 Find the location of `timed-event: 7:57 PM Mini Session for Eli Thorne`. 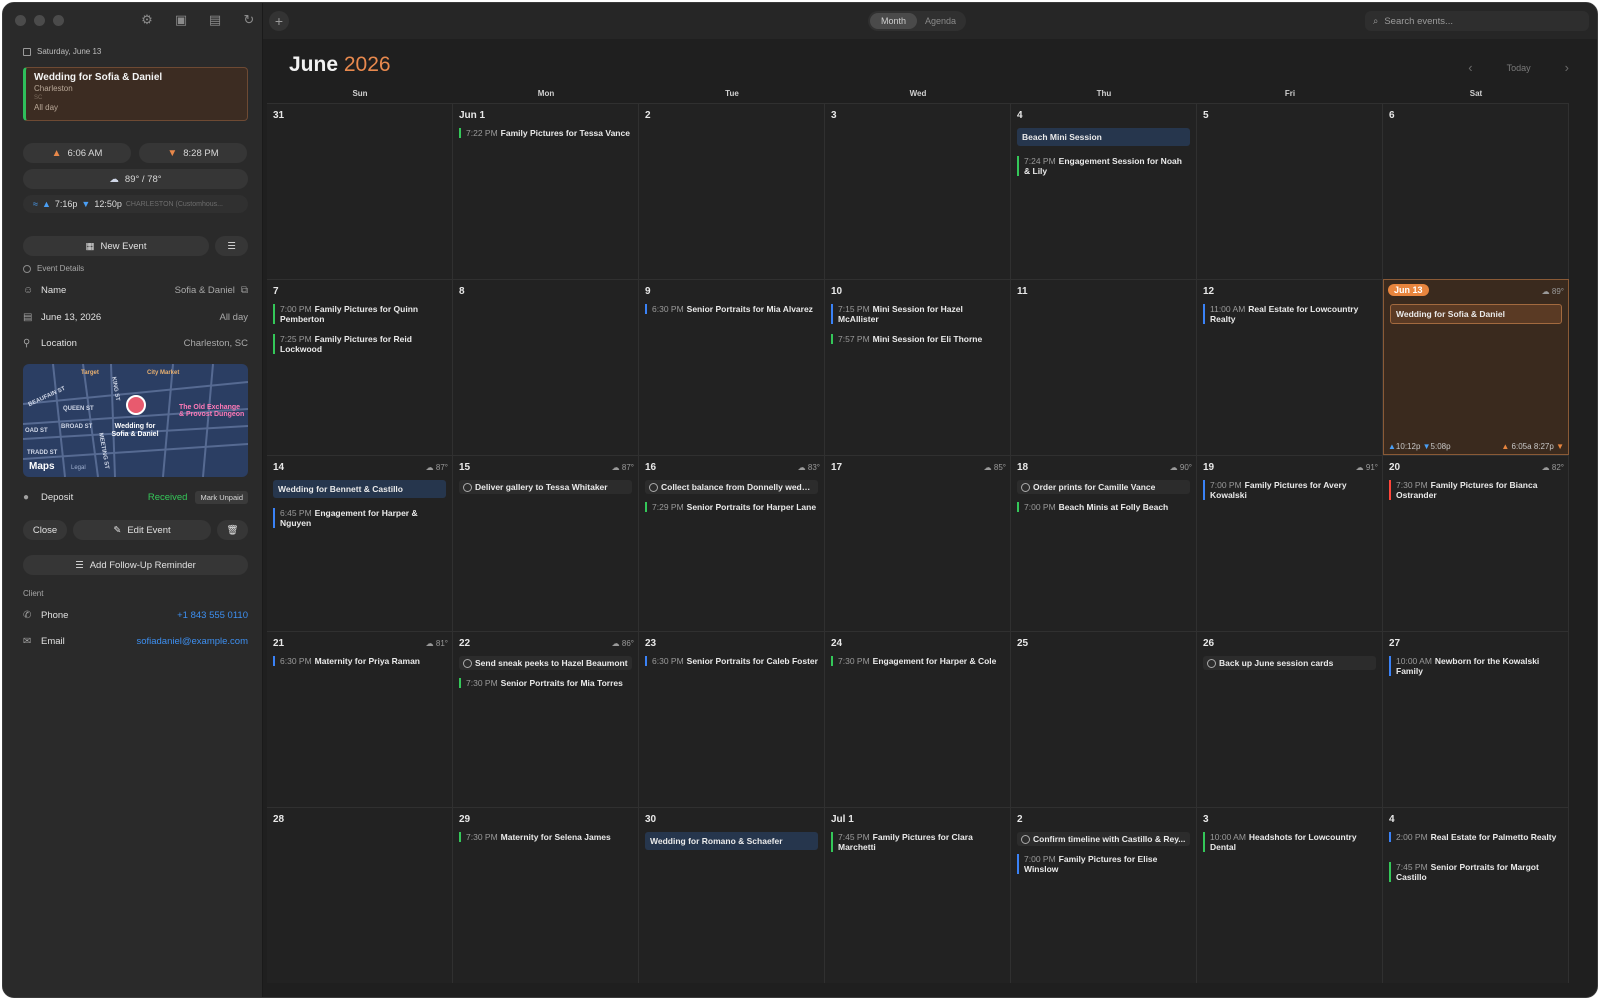

timed-event: 7:57 PM Mini Session for Eli Thorne is located at coordinates (917, 339).